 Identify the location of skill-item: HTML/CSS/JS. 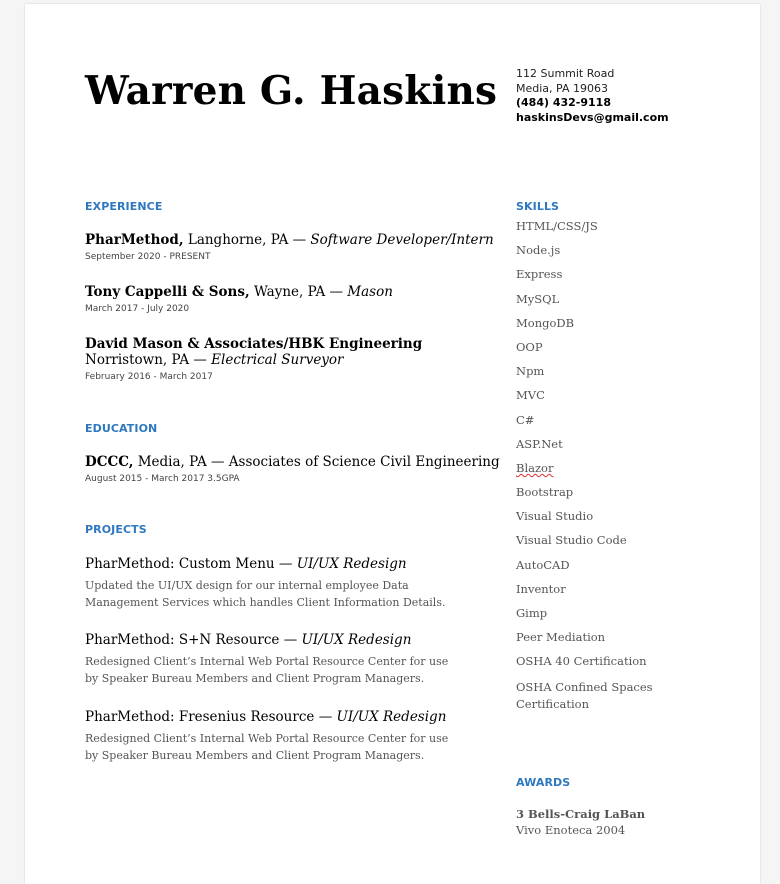
(557, 226).